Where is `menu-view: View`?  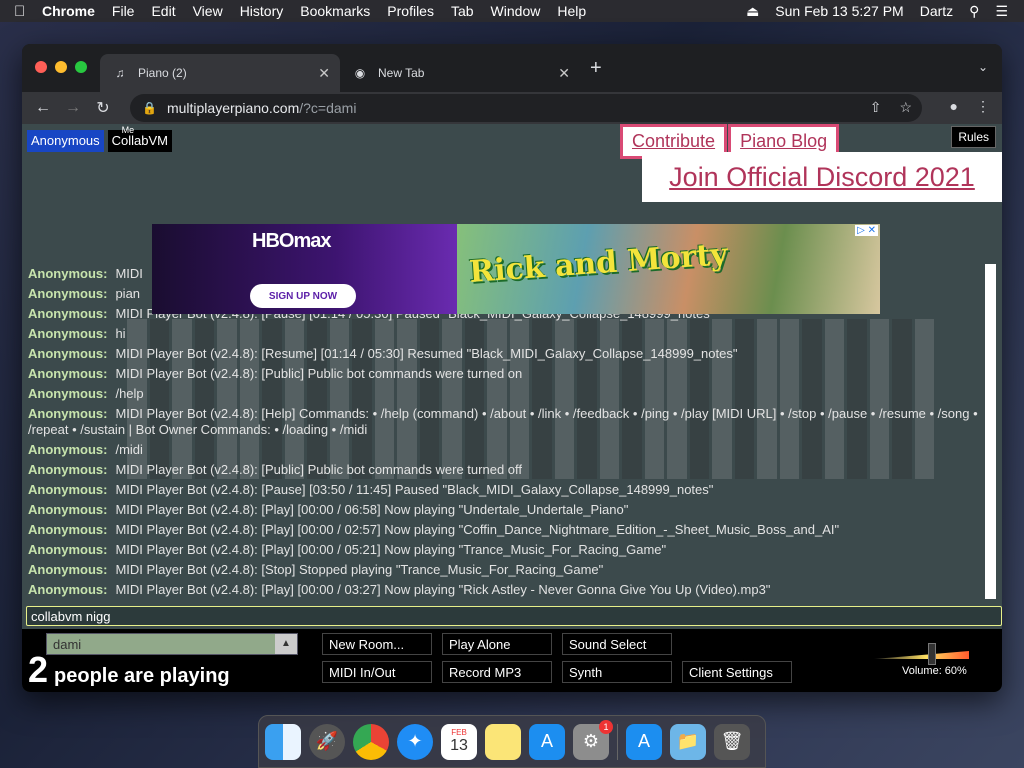 menu-view: View is located at coordinates (208, 11).